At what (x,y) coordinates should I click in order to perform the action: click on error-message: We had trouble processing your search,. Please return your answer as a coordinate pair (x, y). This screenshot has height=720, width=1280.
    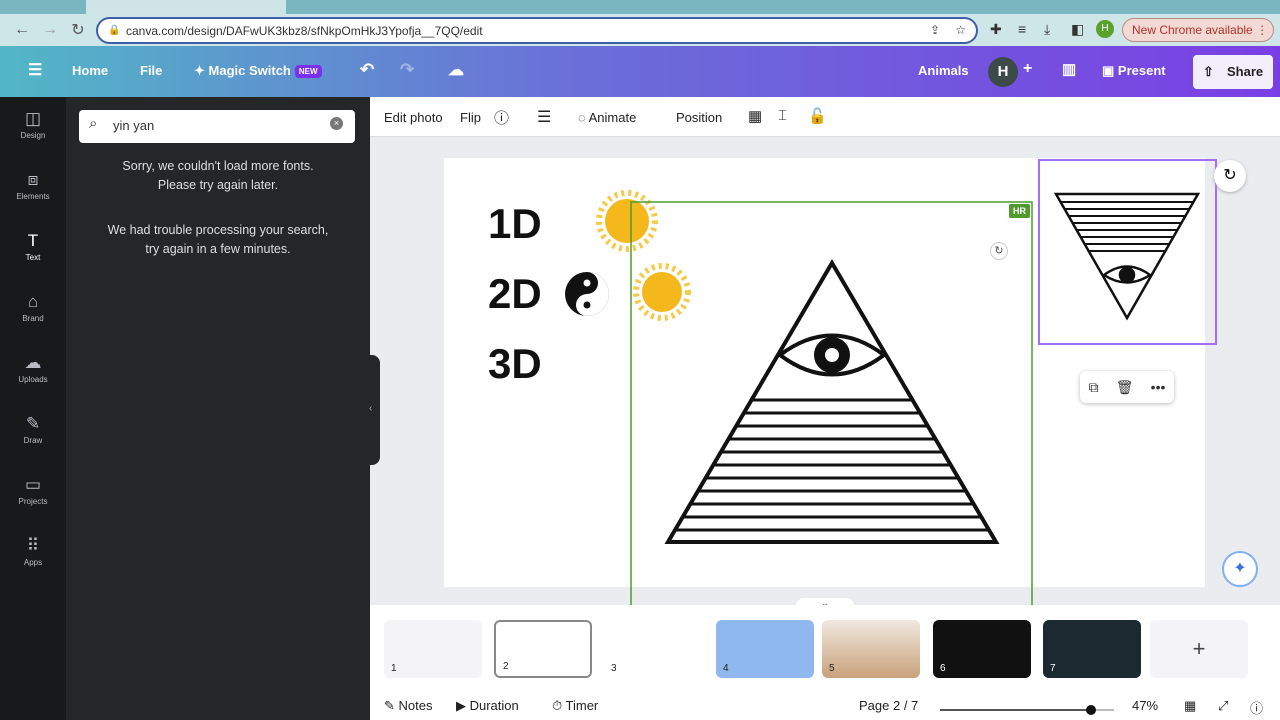
    Looking at the image, I should click on (218, 230).